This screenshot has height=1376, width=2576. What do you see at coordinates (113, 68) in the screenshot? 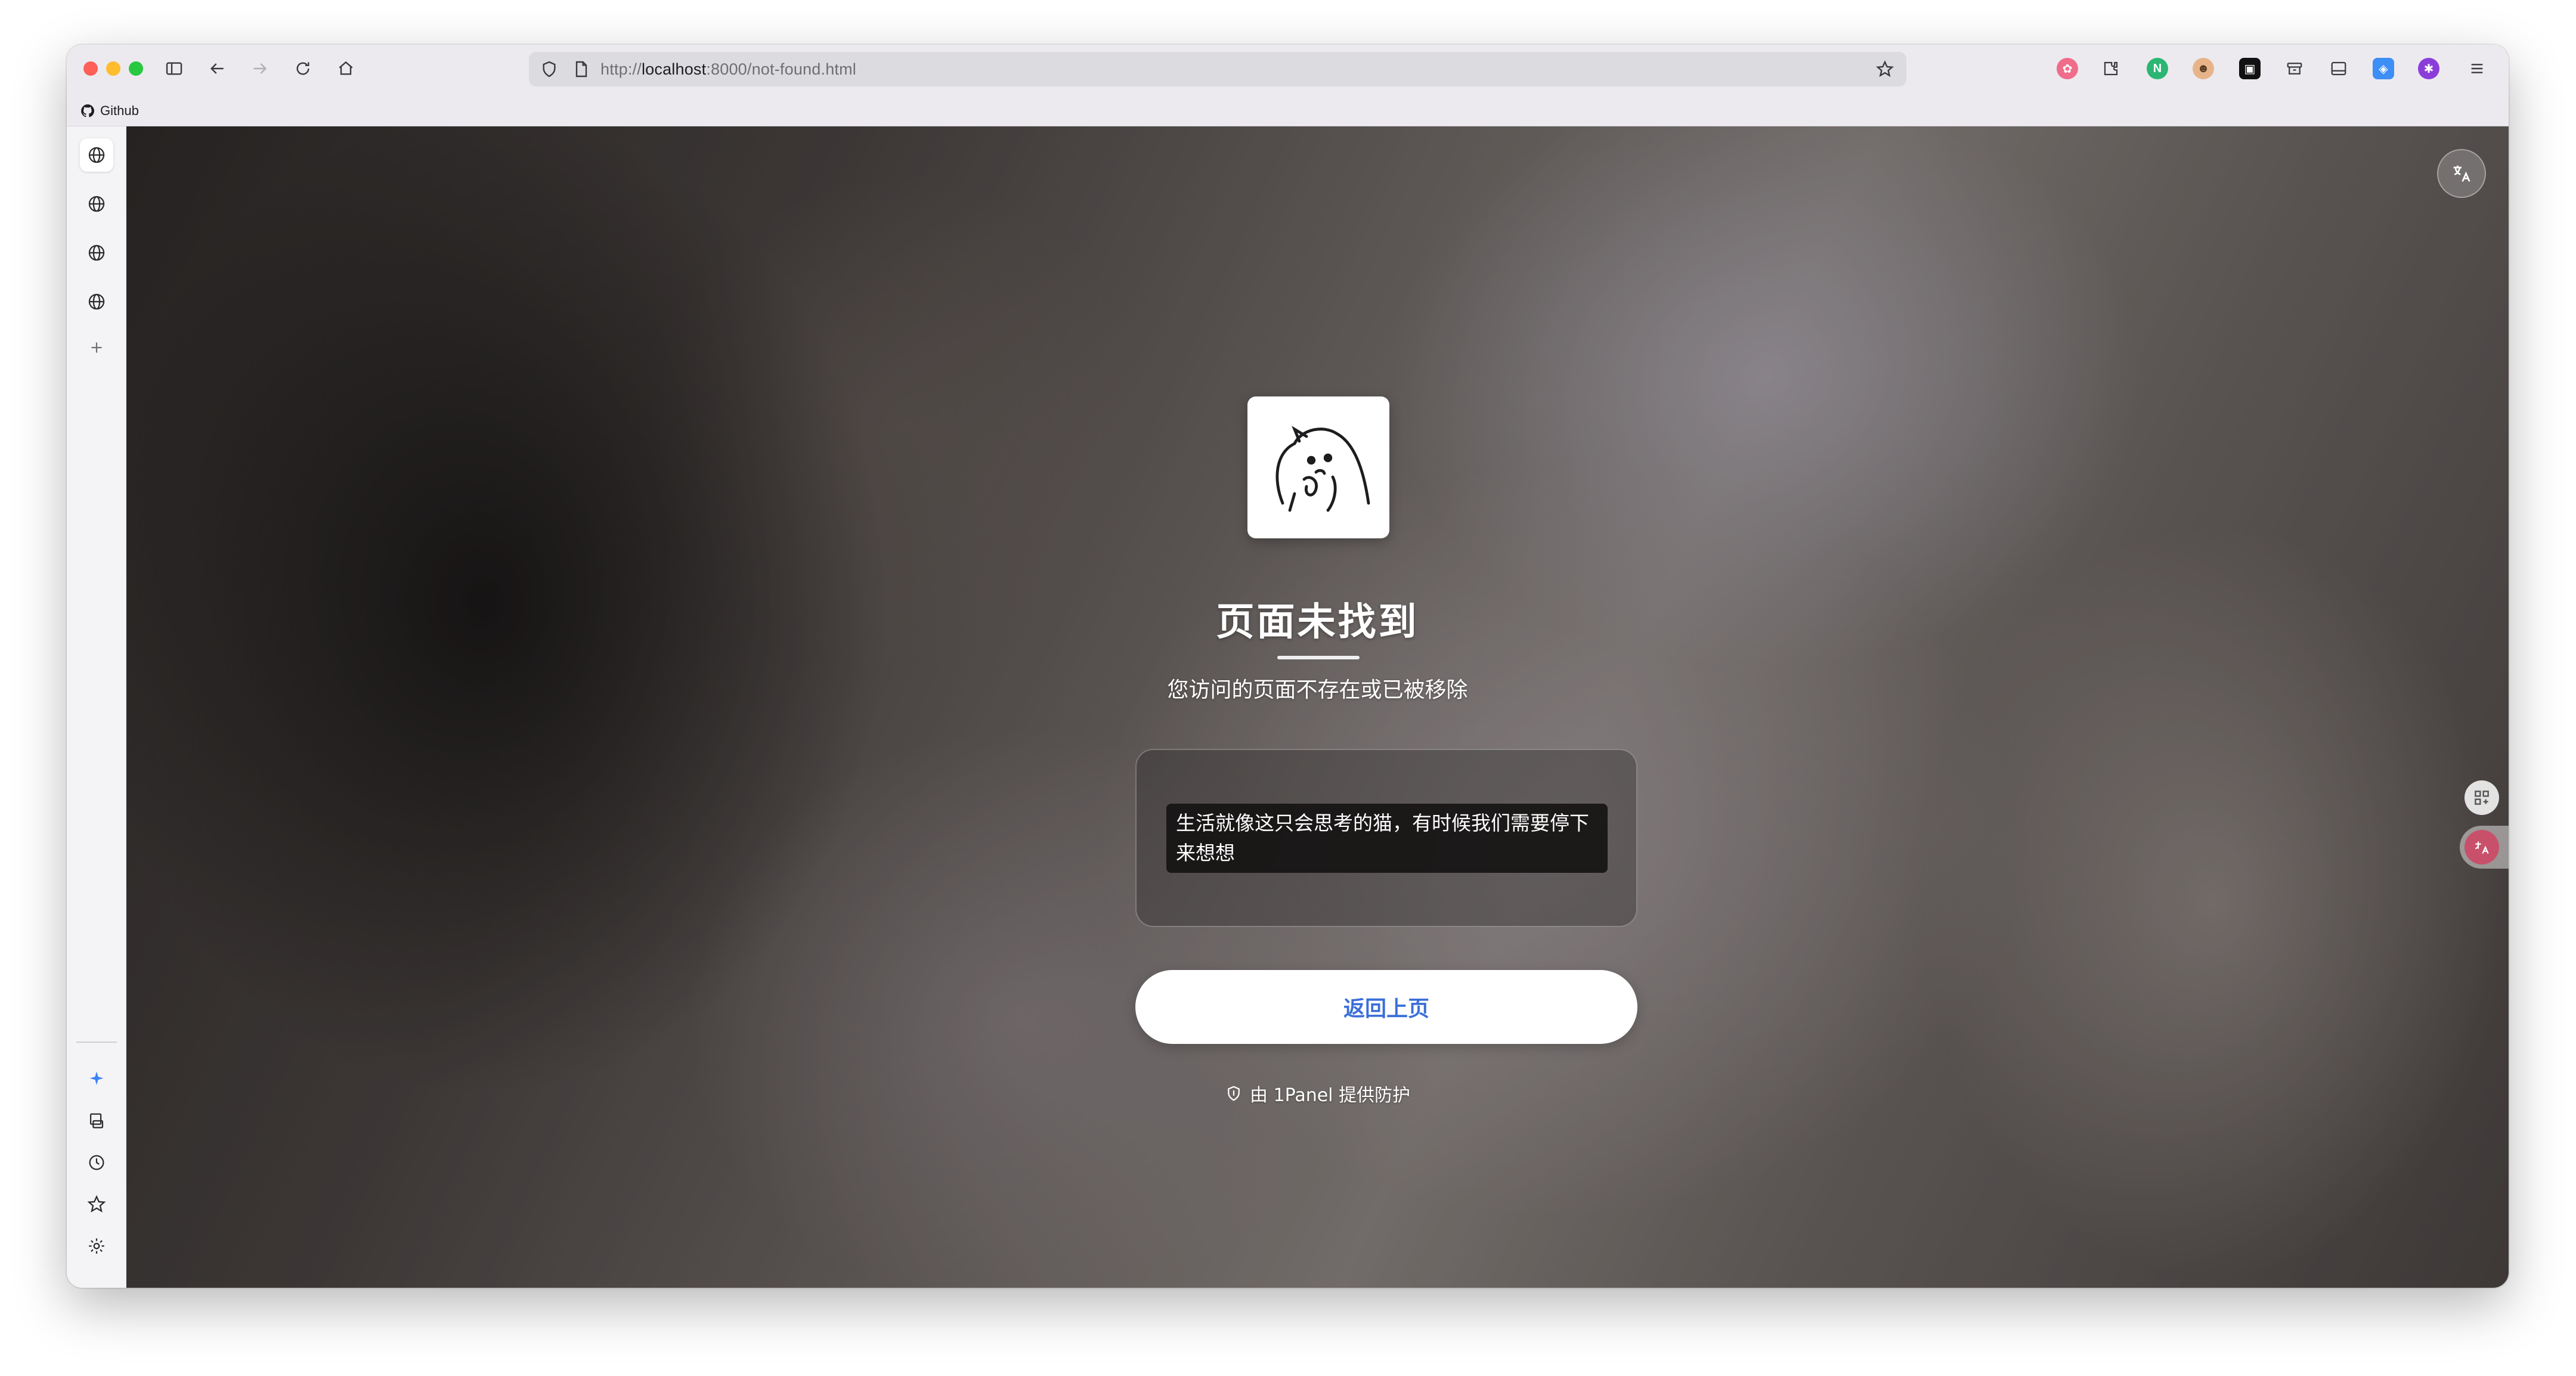
I see `minimize-window-button` at bounding box center [113, 68].